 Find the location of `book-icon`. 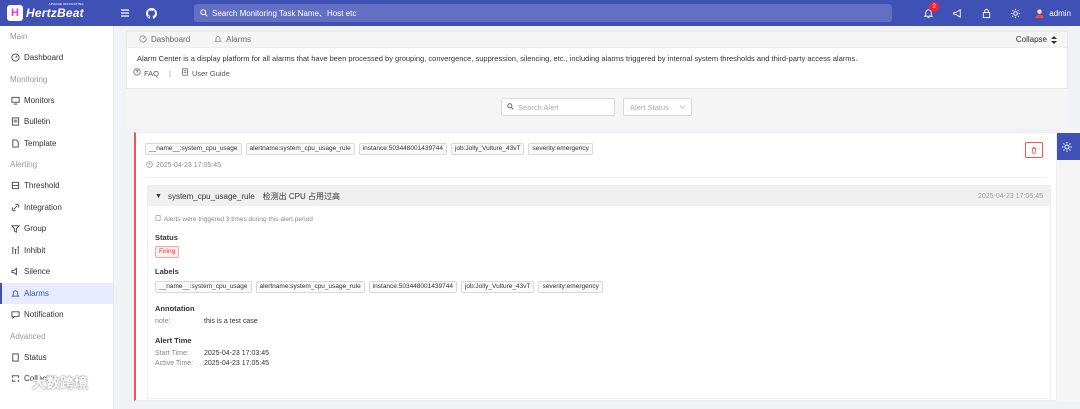

book-icon is located at coordinates (185, 73).